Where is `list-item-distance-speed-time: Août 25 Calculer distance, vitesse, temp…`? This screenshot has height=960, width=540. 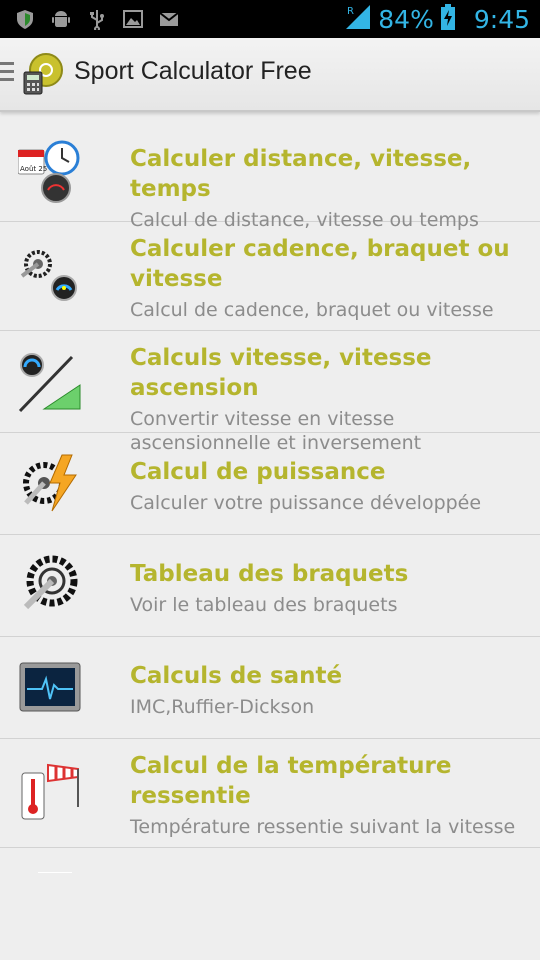 list-item-distance-speed-time: Août 25 Calculer distance, vitesse, temp… is located at coordinates (270, 175).